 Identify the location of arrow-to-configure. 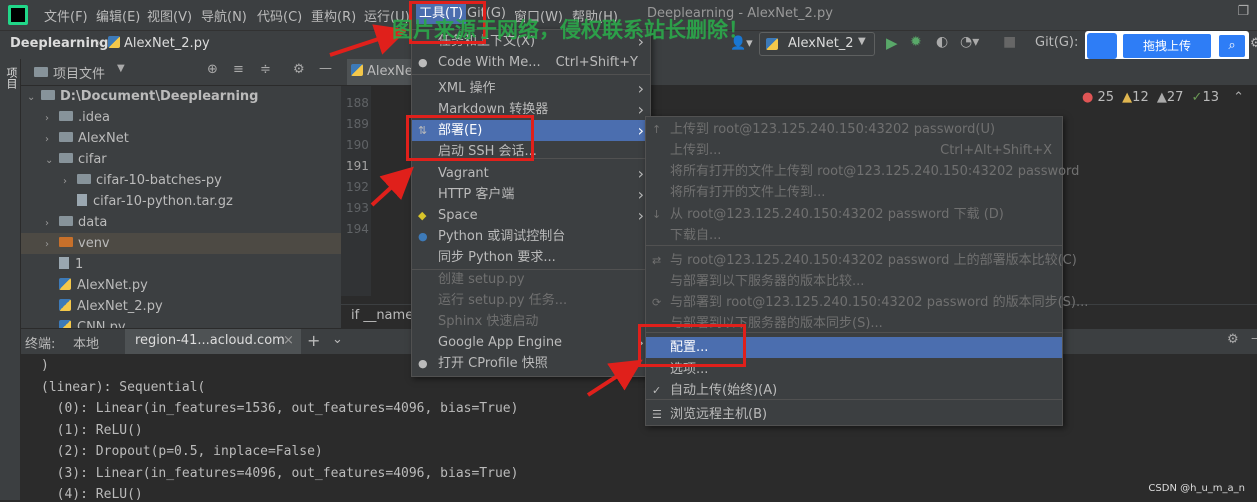
(614, 378).